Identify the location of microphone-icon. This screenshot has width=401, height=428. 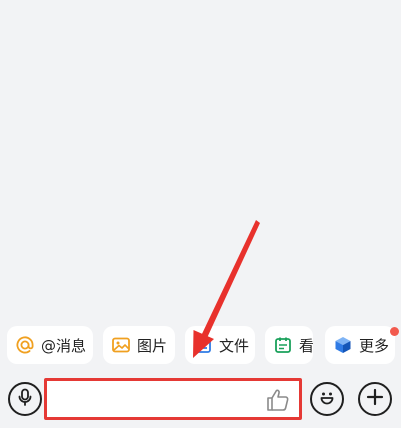
(25, 399).